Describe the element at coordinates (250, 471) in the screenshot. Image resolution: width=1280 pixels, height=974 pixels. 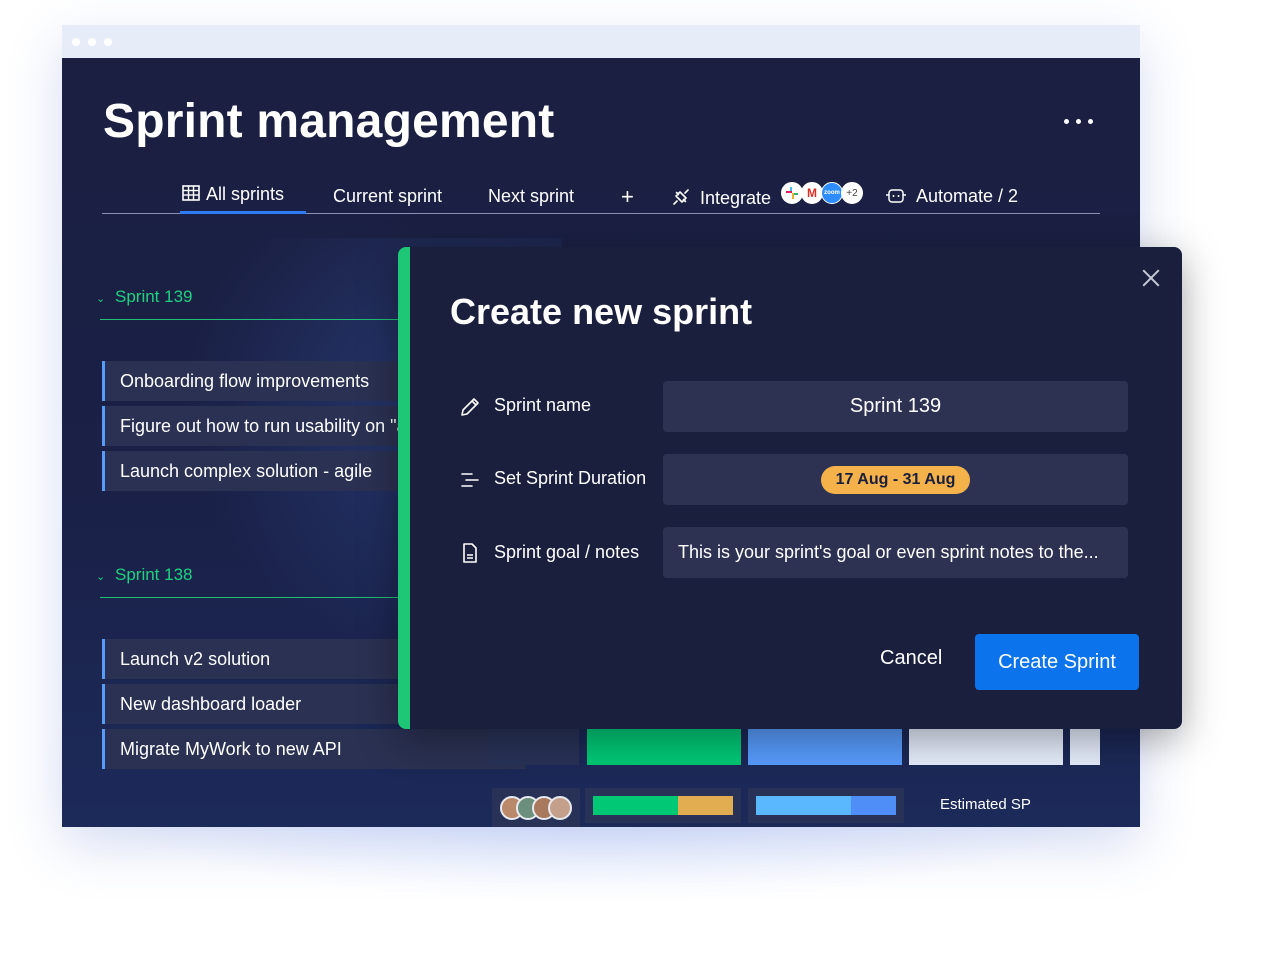
I see `task-row: Launch complex solution - agile` at that location.